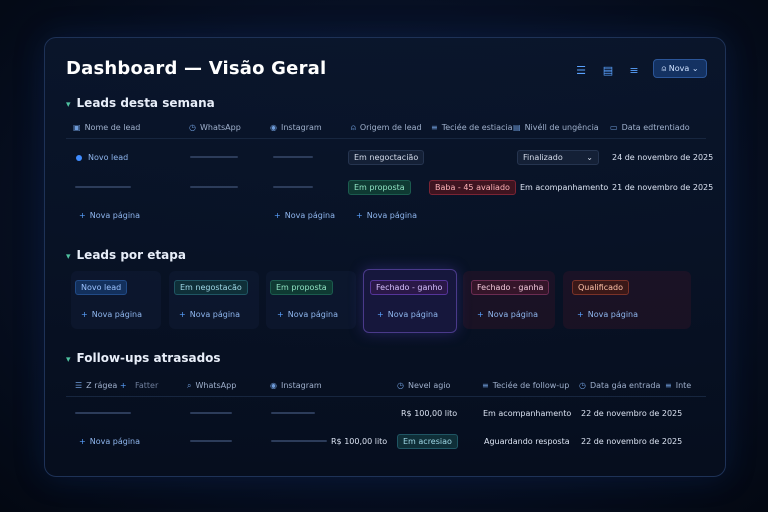  Describe the element at coordinates (429, 413) in the screenshot. I see `row-1-nevel: R$ 100,00 lito` at that location.